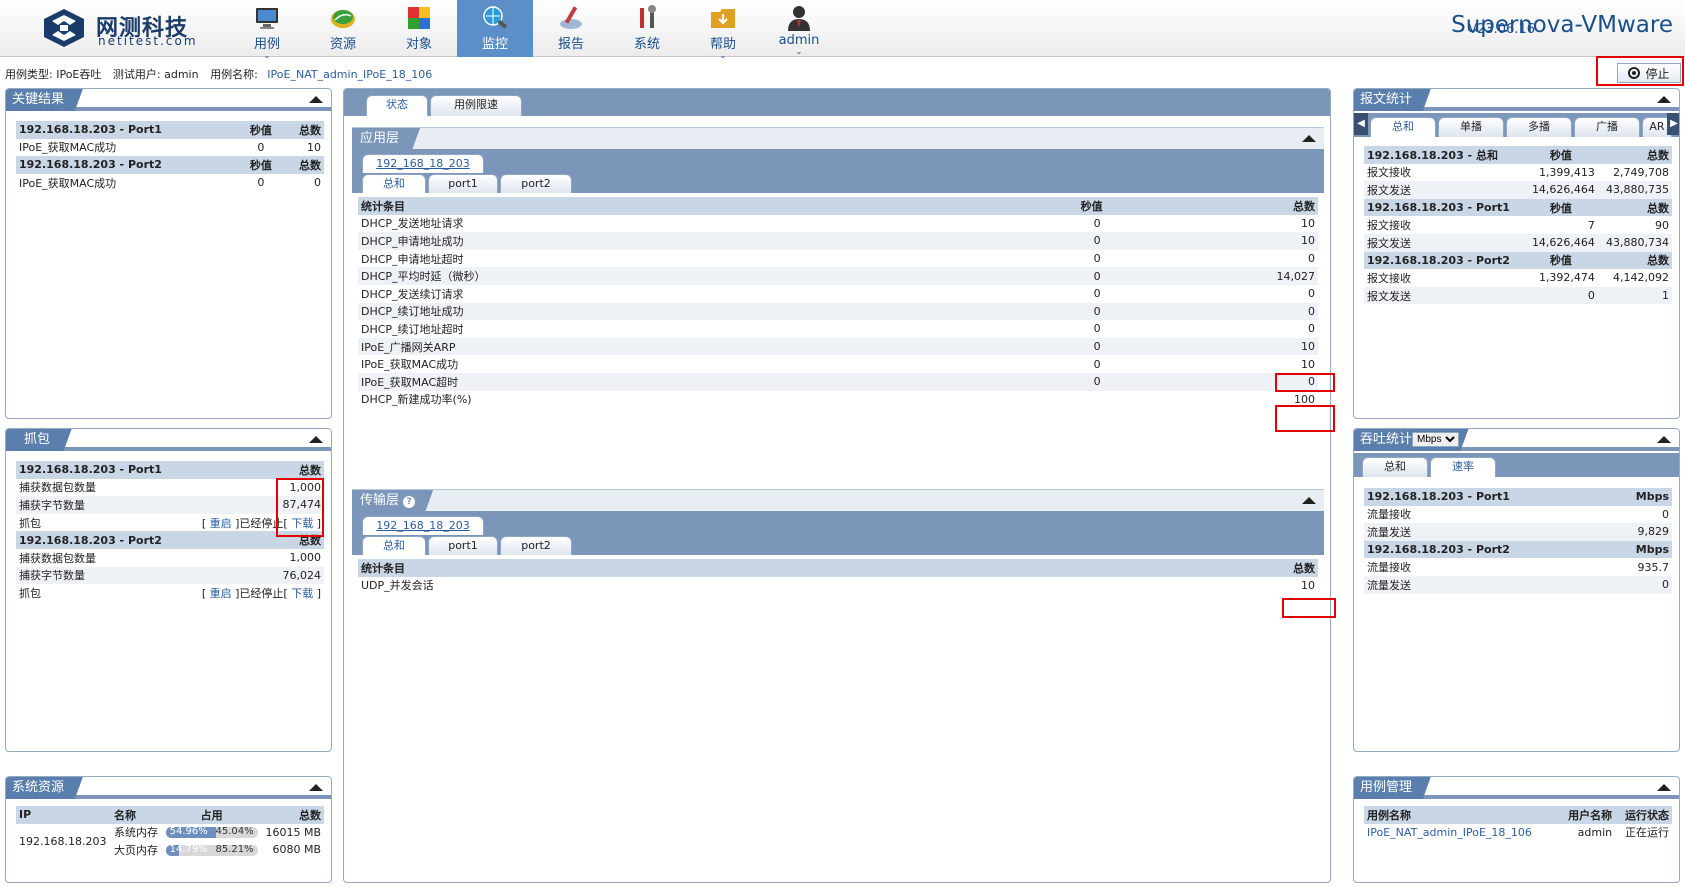 Image resolution: width=1685 pixels, height=887 pixels. What do you see at coordinates (267, 30) in the screenshot?
I see `nav-case: 用例 ⌄` at bounding box center [267, 30].